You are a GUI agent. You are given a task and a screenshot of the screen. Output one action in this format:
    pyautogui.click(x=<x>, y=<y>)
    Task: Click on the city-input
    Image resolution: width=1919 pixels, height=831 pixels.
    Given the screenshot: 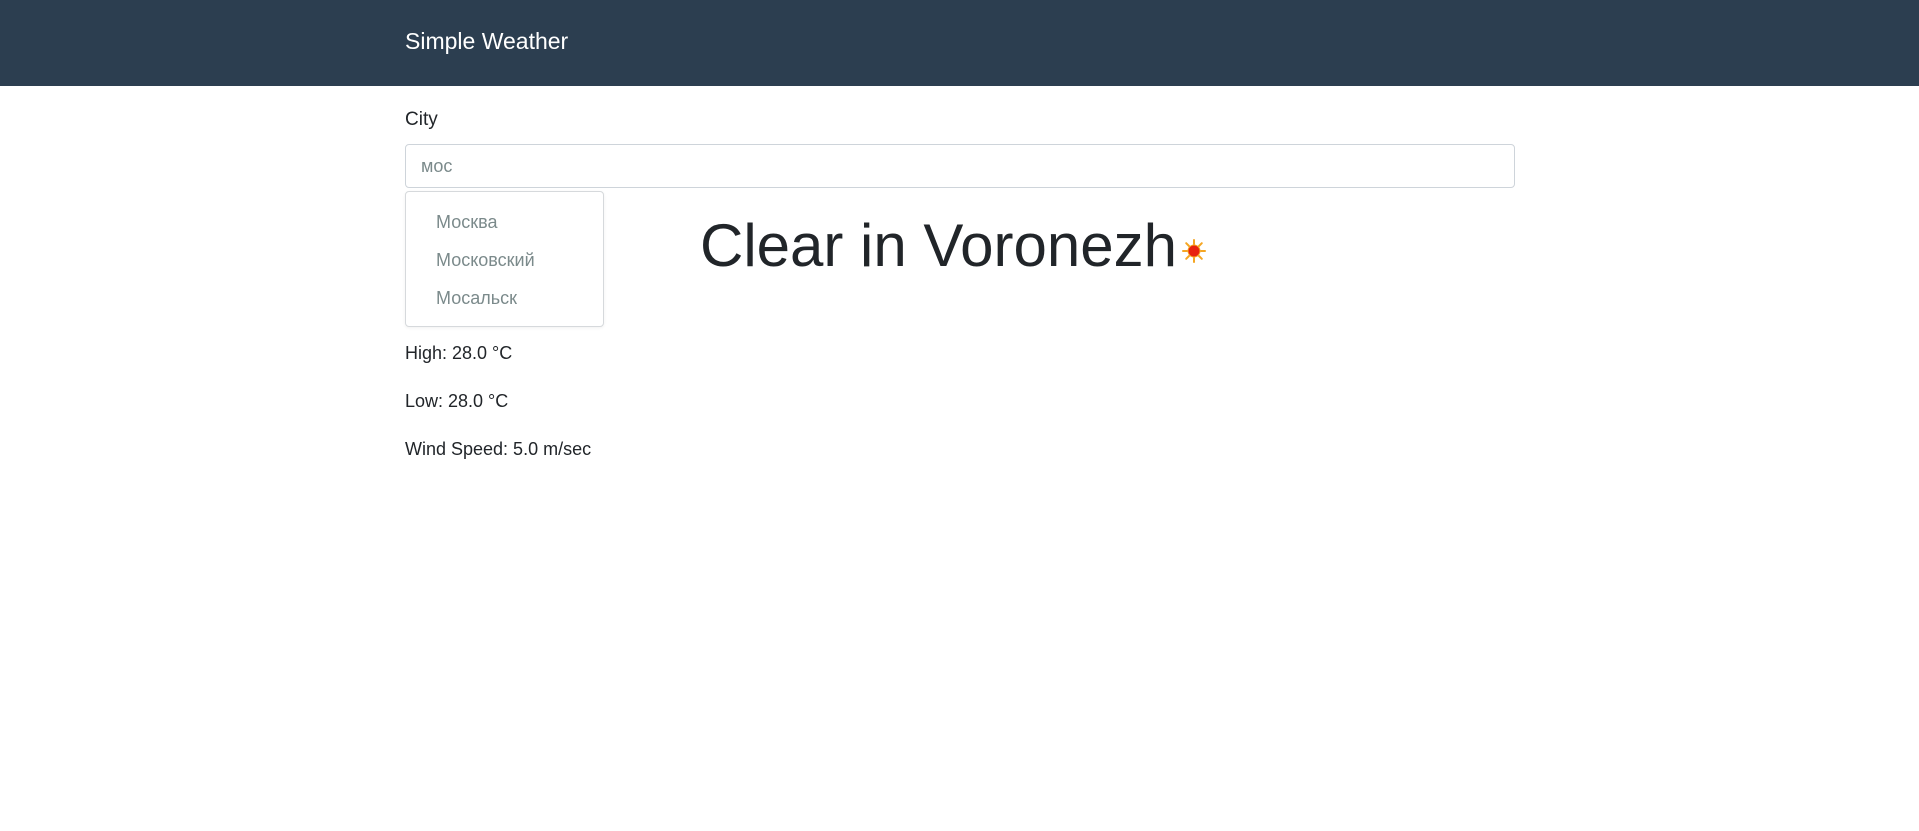 What is the action you would take?
    pyautogui.click(x=960, y=166)
    